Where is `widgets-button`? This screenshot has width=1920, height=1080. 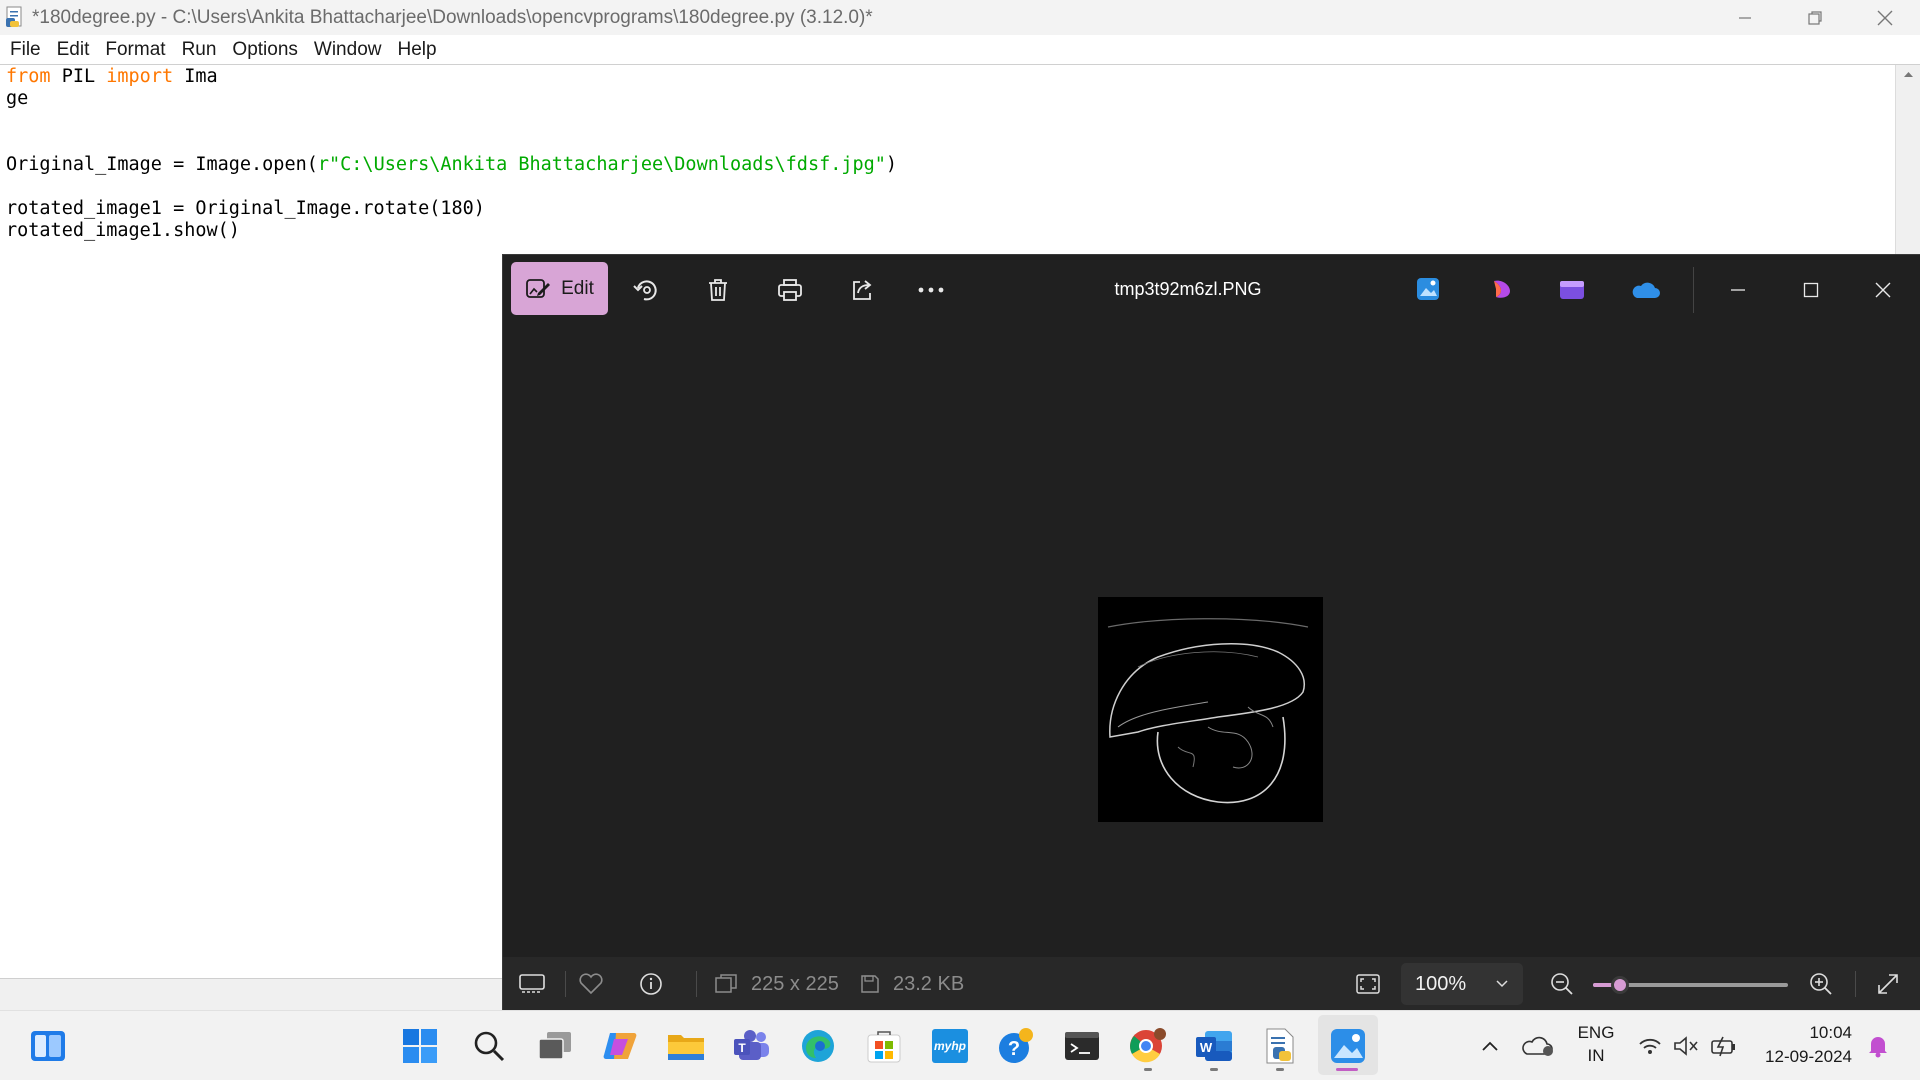 widgets-button is located at coordinates (48, 1046).